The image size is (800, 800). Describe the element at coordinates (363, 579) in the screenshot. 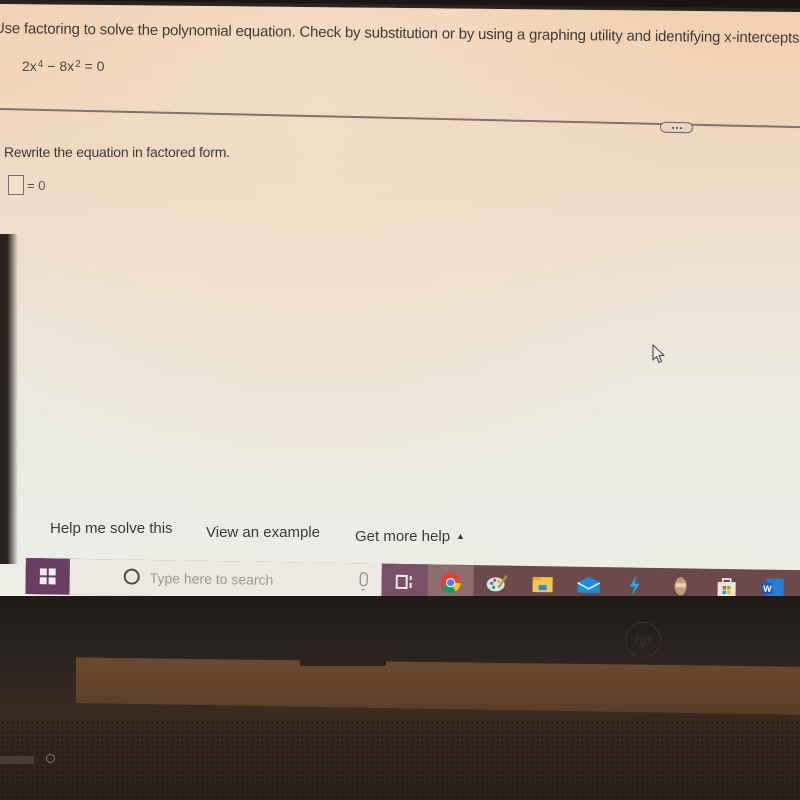

I see `microphone-icon` at that location.